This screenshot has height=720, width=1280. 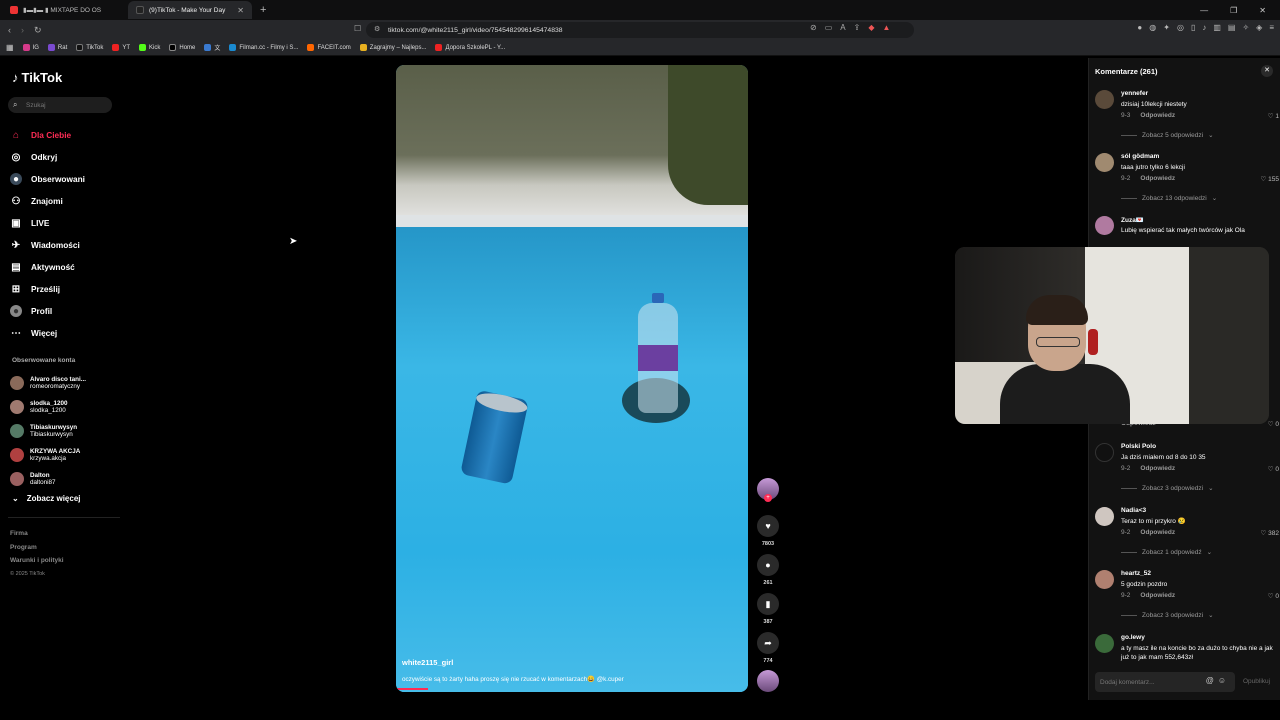 I want to click on browser-tab-2: (9)TikTok - Make Your Day ✕, so click(x=190, y=10).